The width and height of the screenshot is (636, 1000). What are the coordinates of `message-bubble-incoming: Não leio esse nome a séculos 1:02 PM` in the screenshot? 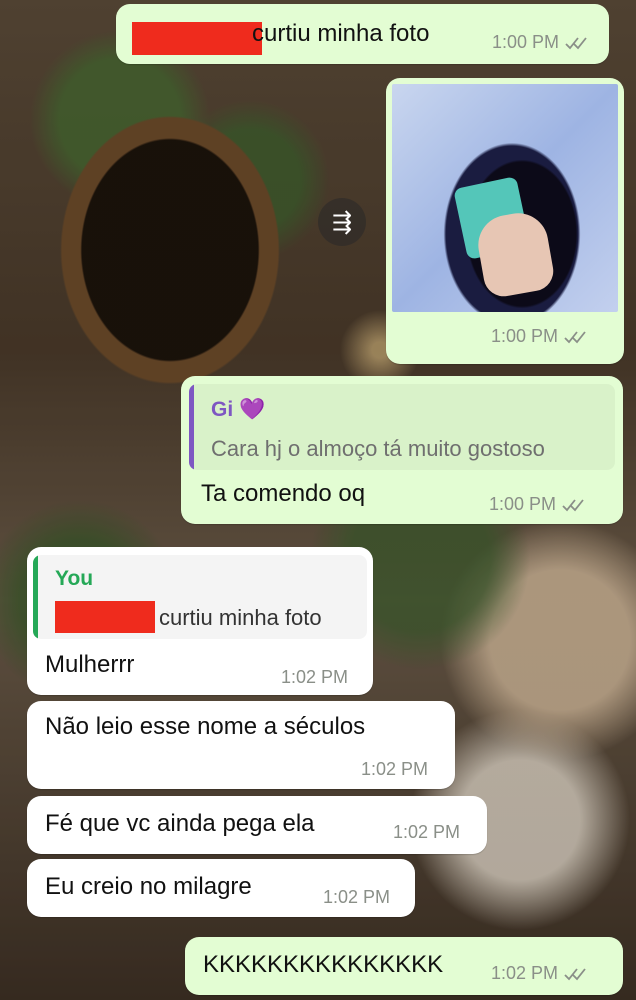 It's located at (241, 745).